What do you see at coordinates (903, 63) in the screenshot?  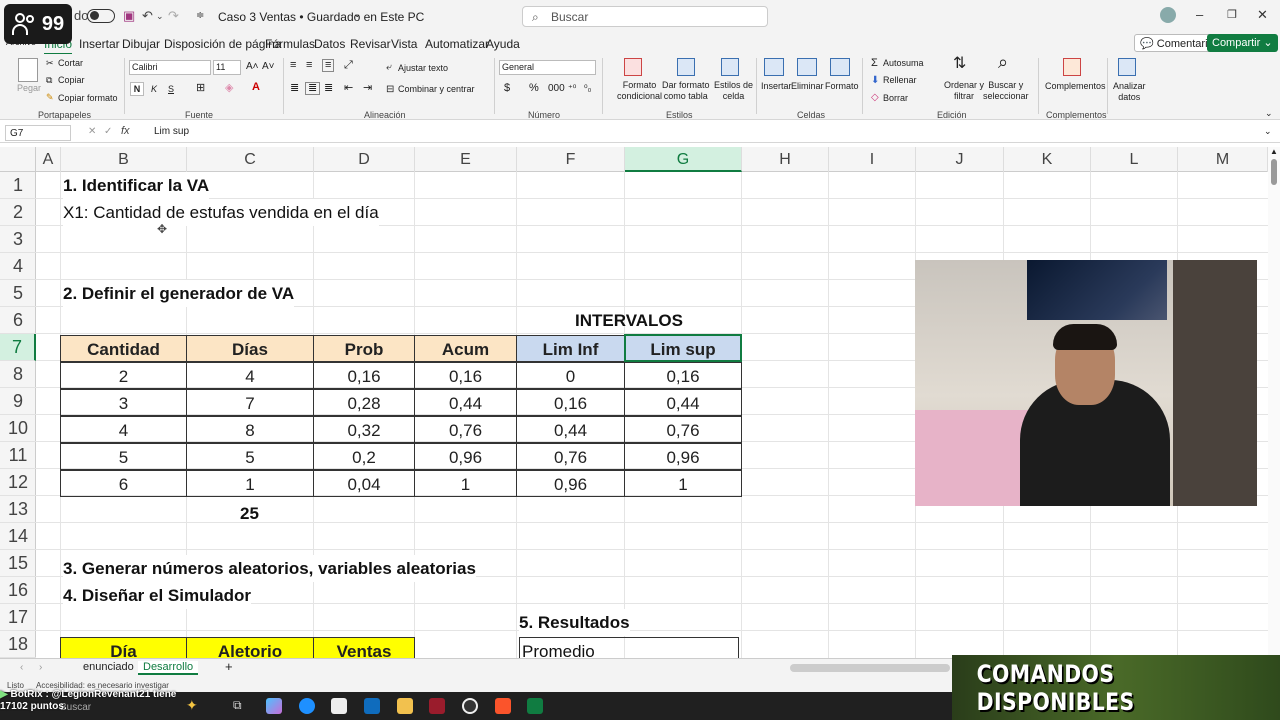 I see `autosum-button: Autosuma` at bounding box center [903, 63].